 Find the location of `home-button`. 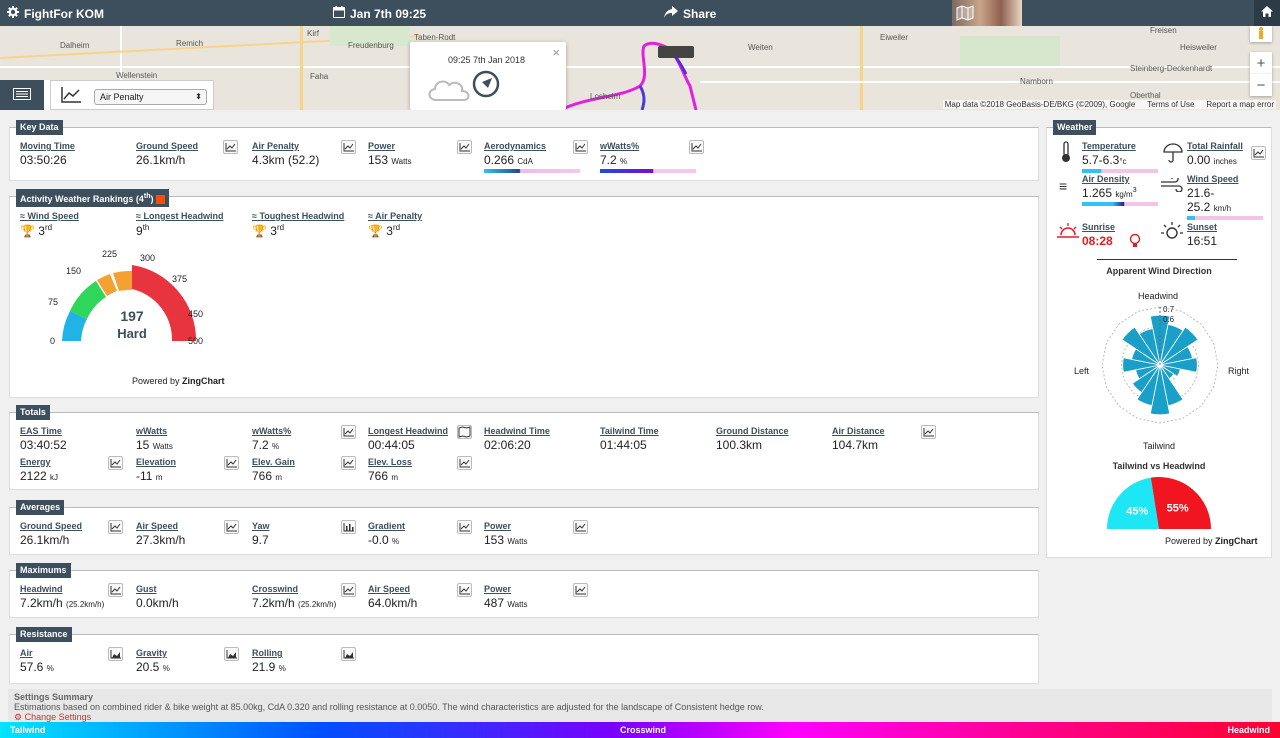

home-button is located at coordinates (1267, 13).